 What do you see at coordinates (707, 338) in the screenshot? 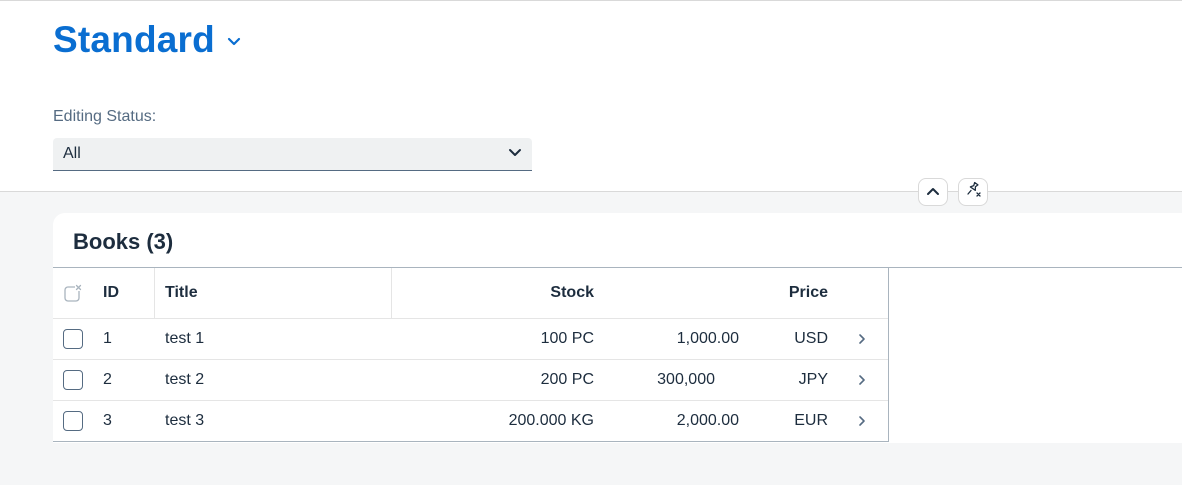
I see `cell-price-amount: 1,000.00` at bounding box center [707, 338].